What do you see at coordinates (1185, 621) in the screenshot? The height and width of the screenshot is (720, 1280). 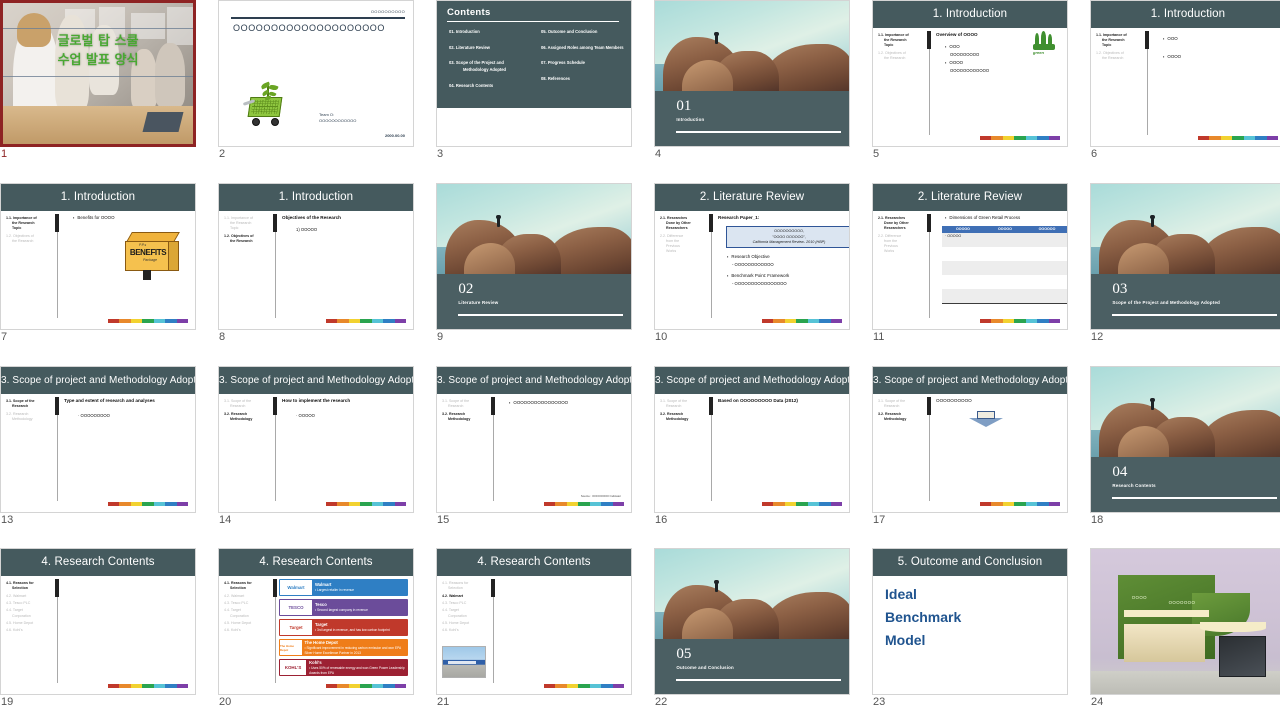 I see `slide-preview: OOOO OOOOOOO` at bounding box center [1185, 621].